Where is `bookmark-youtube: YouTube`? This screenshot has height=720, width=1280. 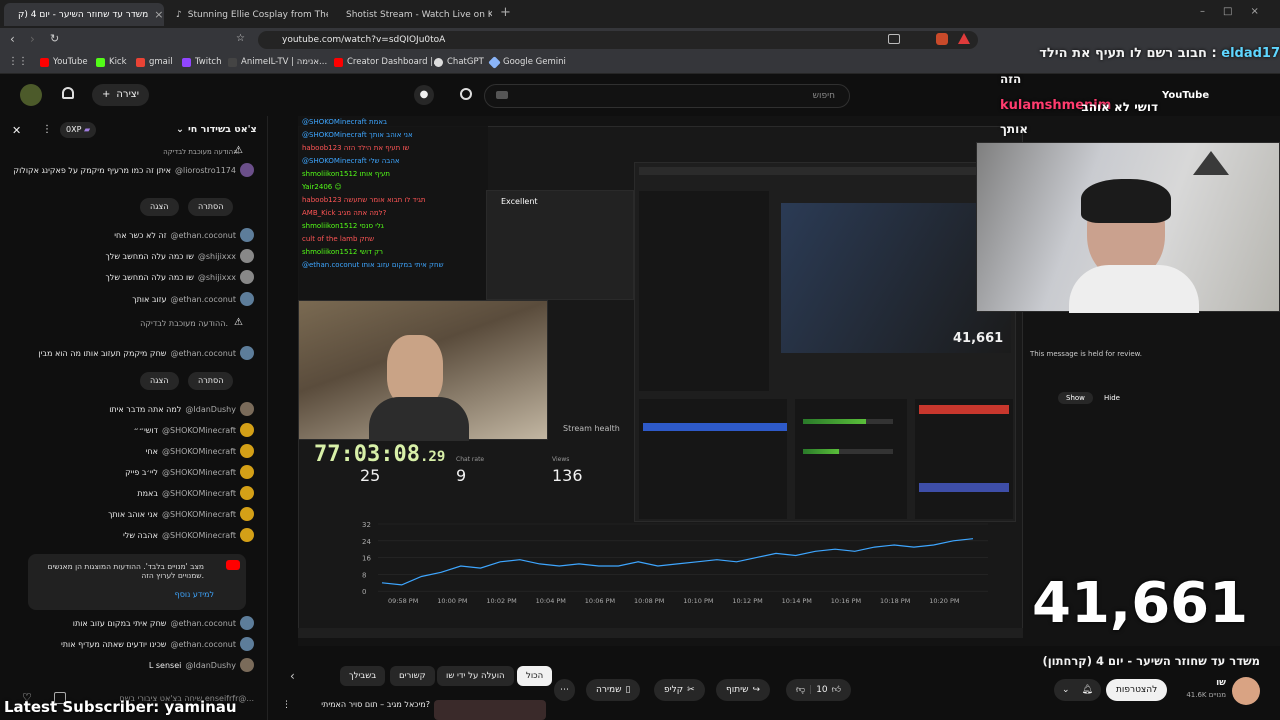 bookmark-youtube: YouTube is located at coordinates (64, 62).